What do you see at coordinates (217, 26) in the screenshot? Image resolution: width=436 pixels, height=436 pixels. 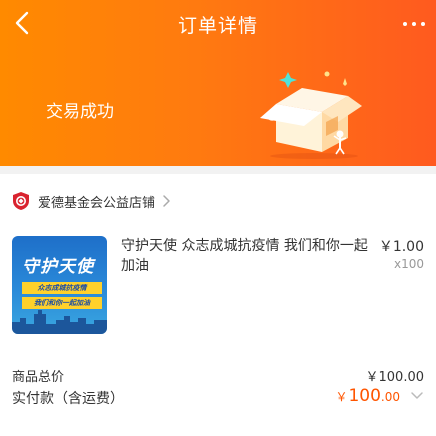 I see `page-title: 订单详情` at bounding box center [217, 26].